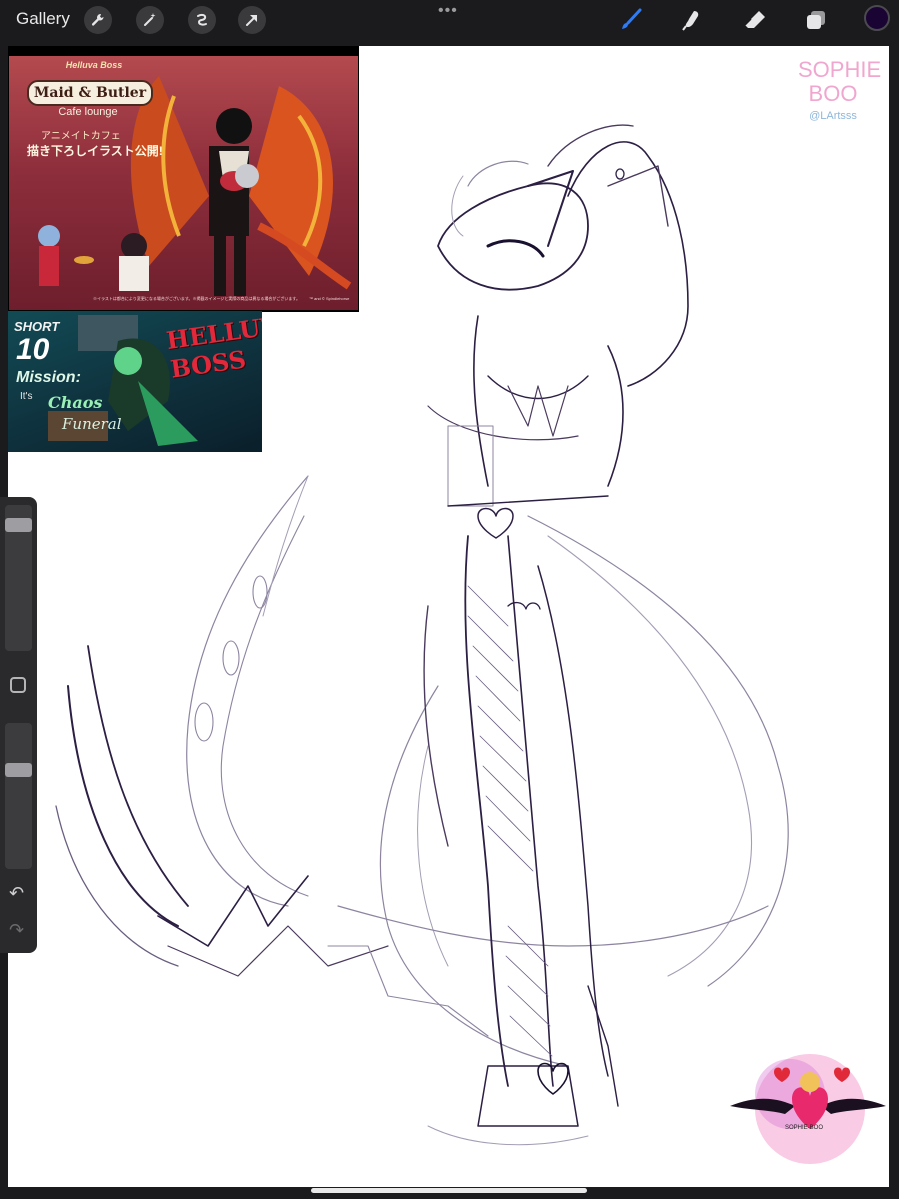 The width and height of the screenshot is (899, 1199). Describe the element at coordinates (803, 1128) in the screenshot. I see `emblem-text: SOPHIE-BOO` at that location.